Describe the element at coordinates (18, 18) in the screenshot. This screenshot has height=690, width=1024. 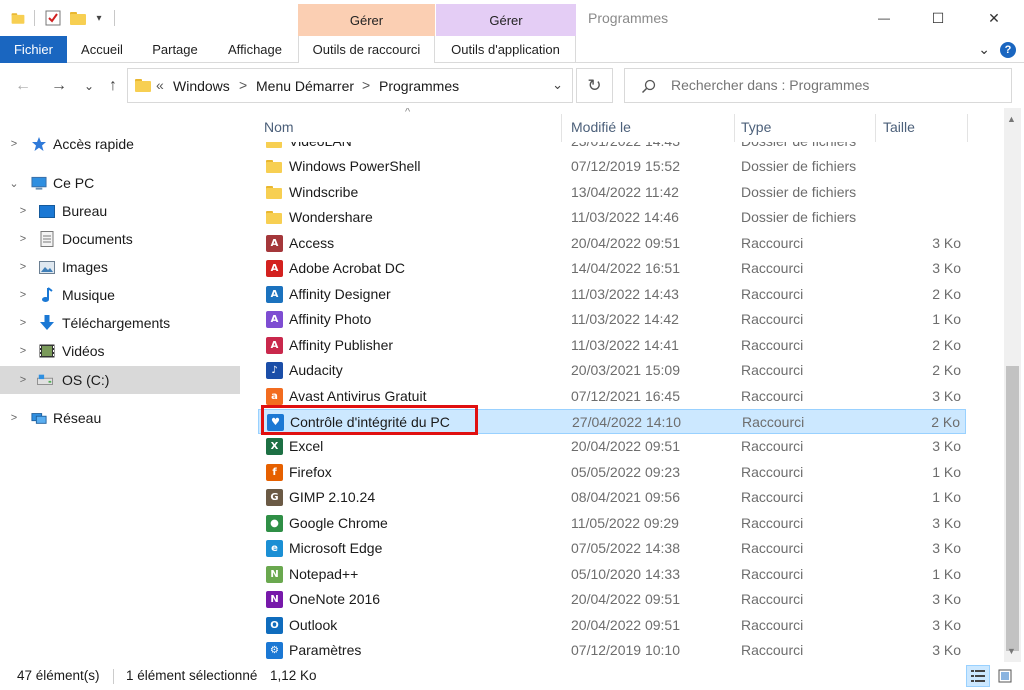
I see `folder-icon` at that location.